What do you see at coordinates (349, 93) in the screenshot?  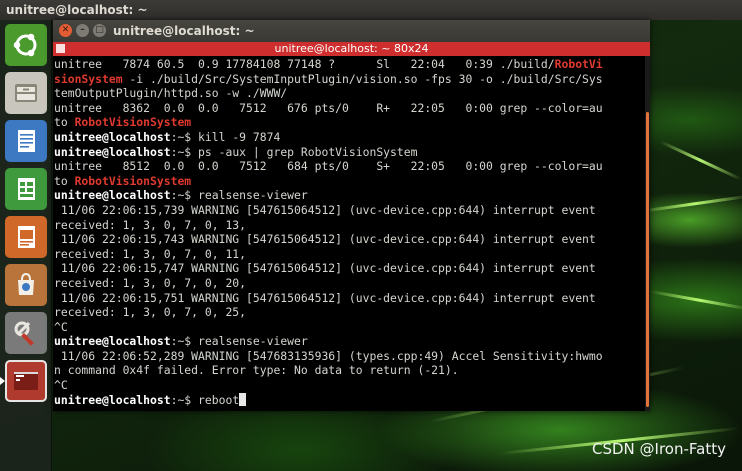 I see `terminal-line: temOutputPlugin/httpd.so -w ./WWW/` at bounding box center [349, 93].